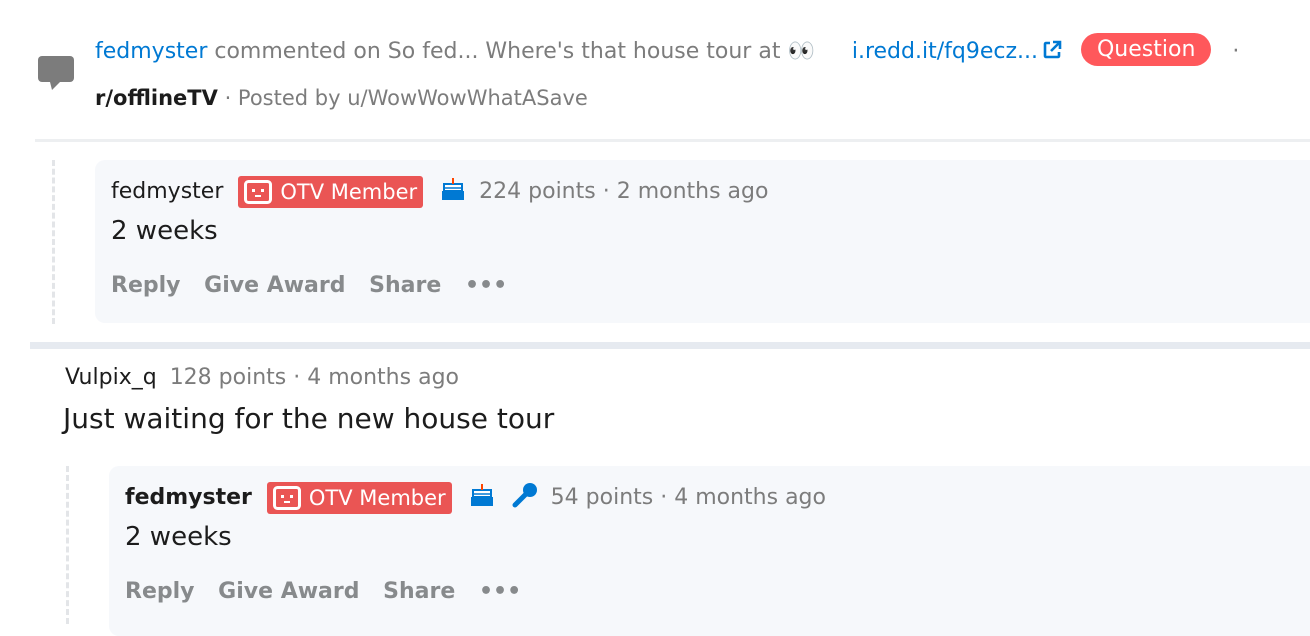 The width and height of the screenshot is (1310, 636). I want to click on posted-by-text: · Posted by u/WowWowWhatASave, so click(406, 98).